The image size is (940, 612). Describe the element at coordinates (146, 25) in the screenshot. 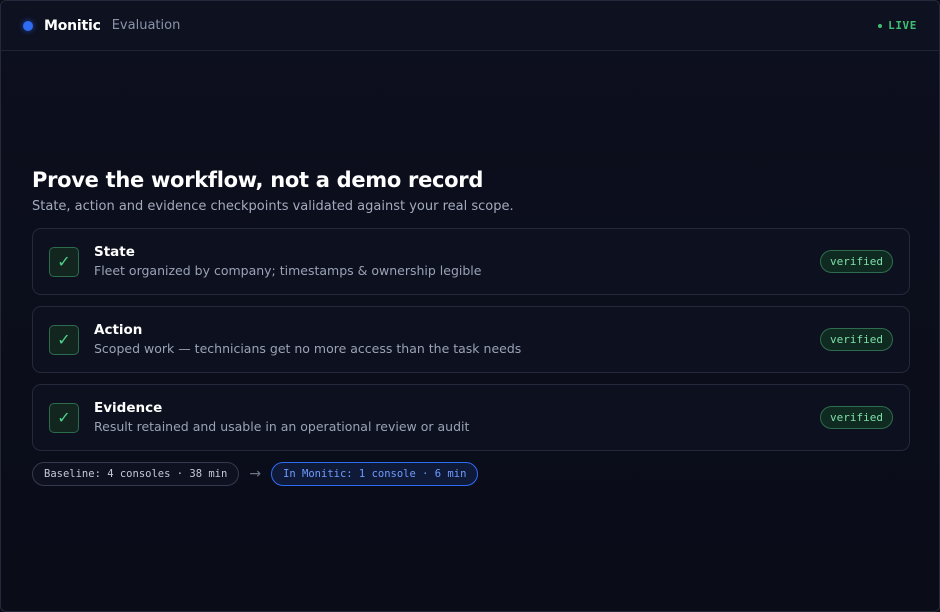

I see `section-label: Evaluation` at that location.